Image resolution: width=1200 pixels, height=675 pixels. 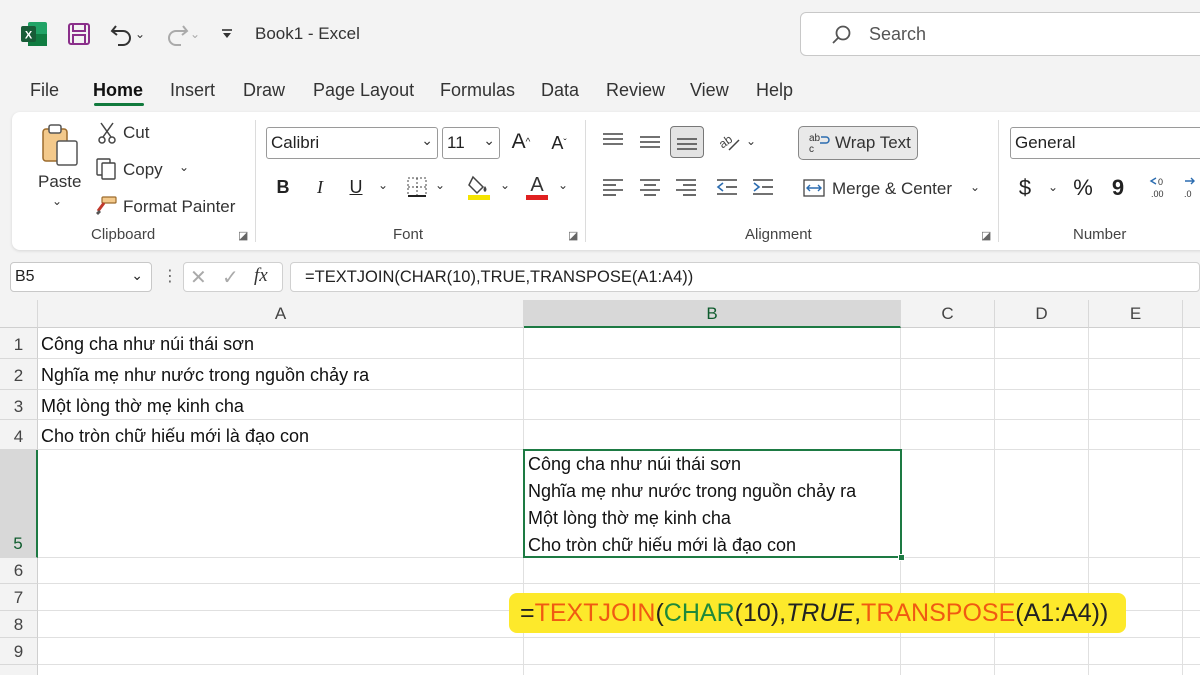 I want to click on orientation-dropdown-icon: ⌄, so click(x=751, y=141).